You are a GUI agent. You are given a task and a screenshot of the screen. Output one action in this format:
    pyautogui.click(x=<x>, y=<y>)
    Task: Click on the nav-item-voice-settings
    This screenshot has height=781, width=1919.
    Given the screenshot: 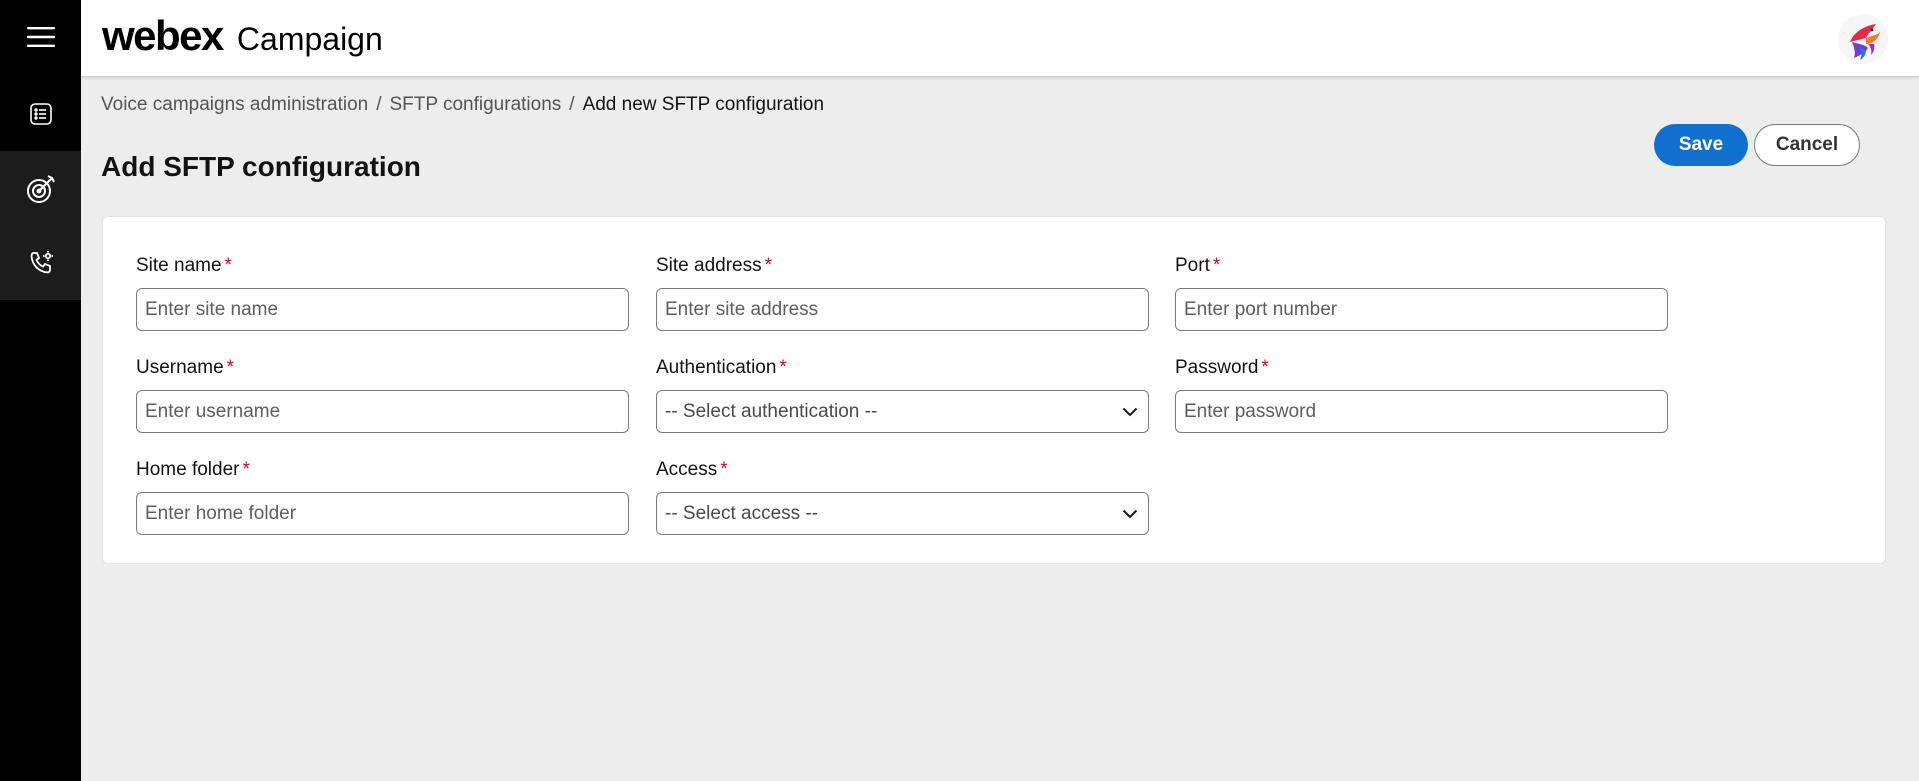 What is the action you would take?
    pyautogui.click(x=40, y=263)
    